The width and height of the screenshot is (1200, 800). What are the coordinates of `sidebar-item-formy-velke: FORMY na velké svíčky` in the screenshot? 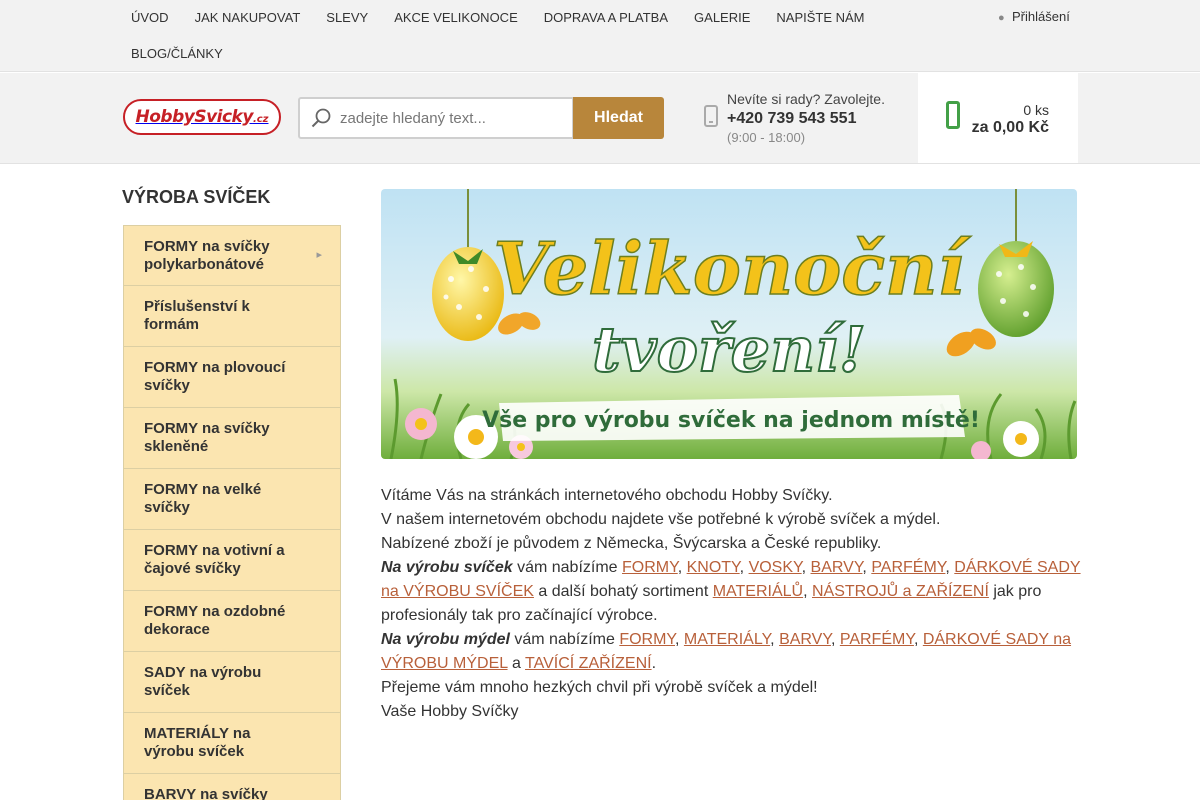 It's located at (232, 499).